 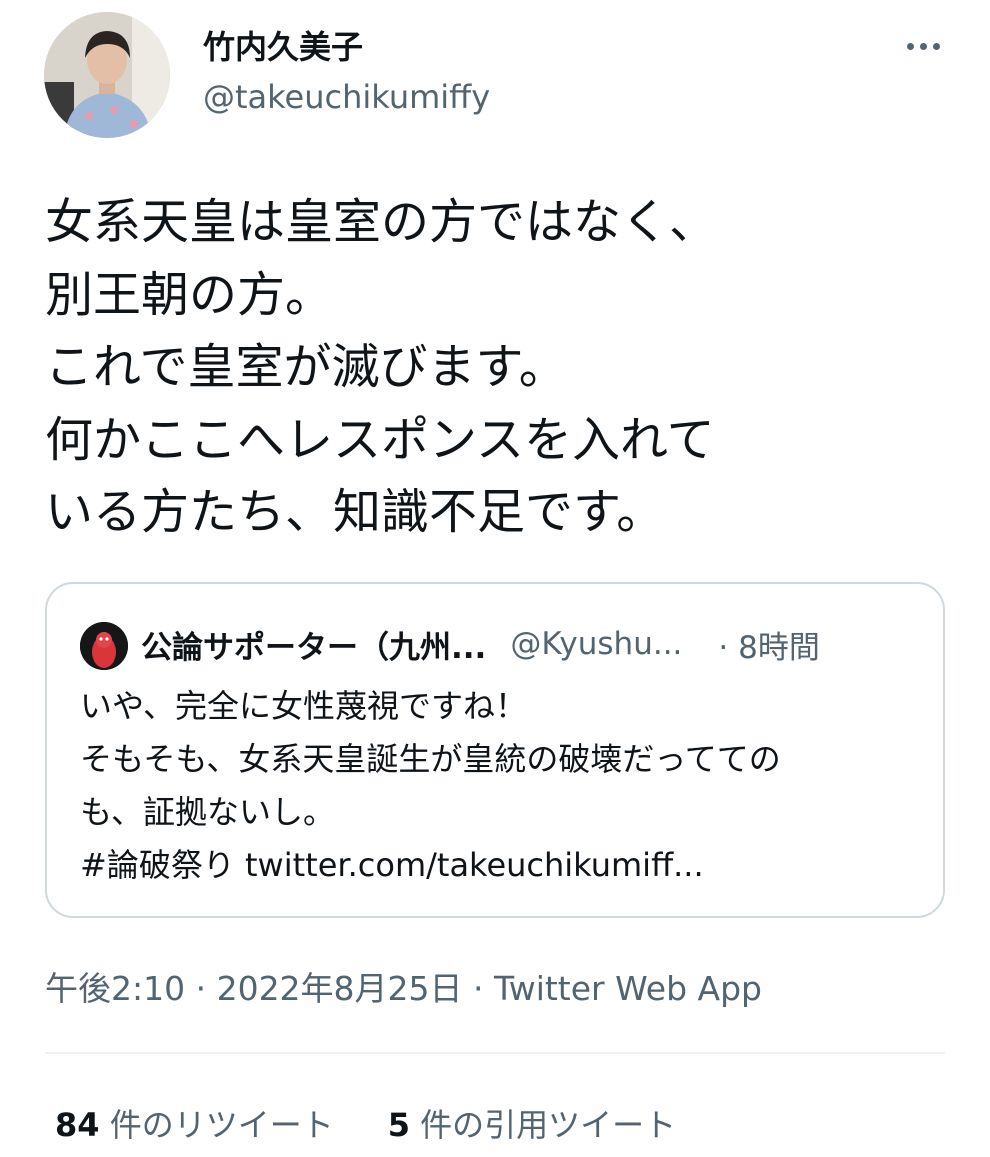 What do you see at coordinates (216, 1125) in the screenshot?
I see `retweets-label: 件のリツイート` at bounding box center [216, 1125].